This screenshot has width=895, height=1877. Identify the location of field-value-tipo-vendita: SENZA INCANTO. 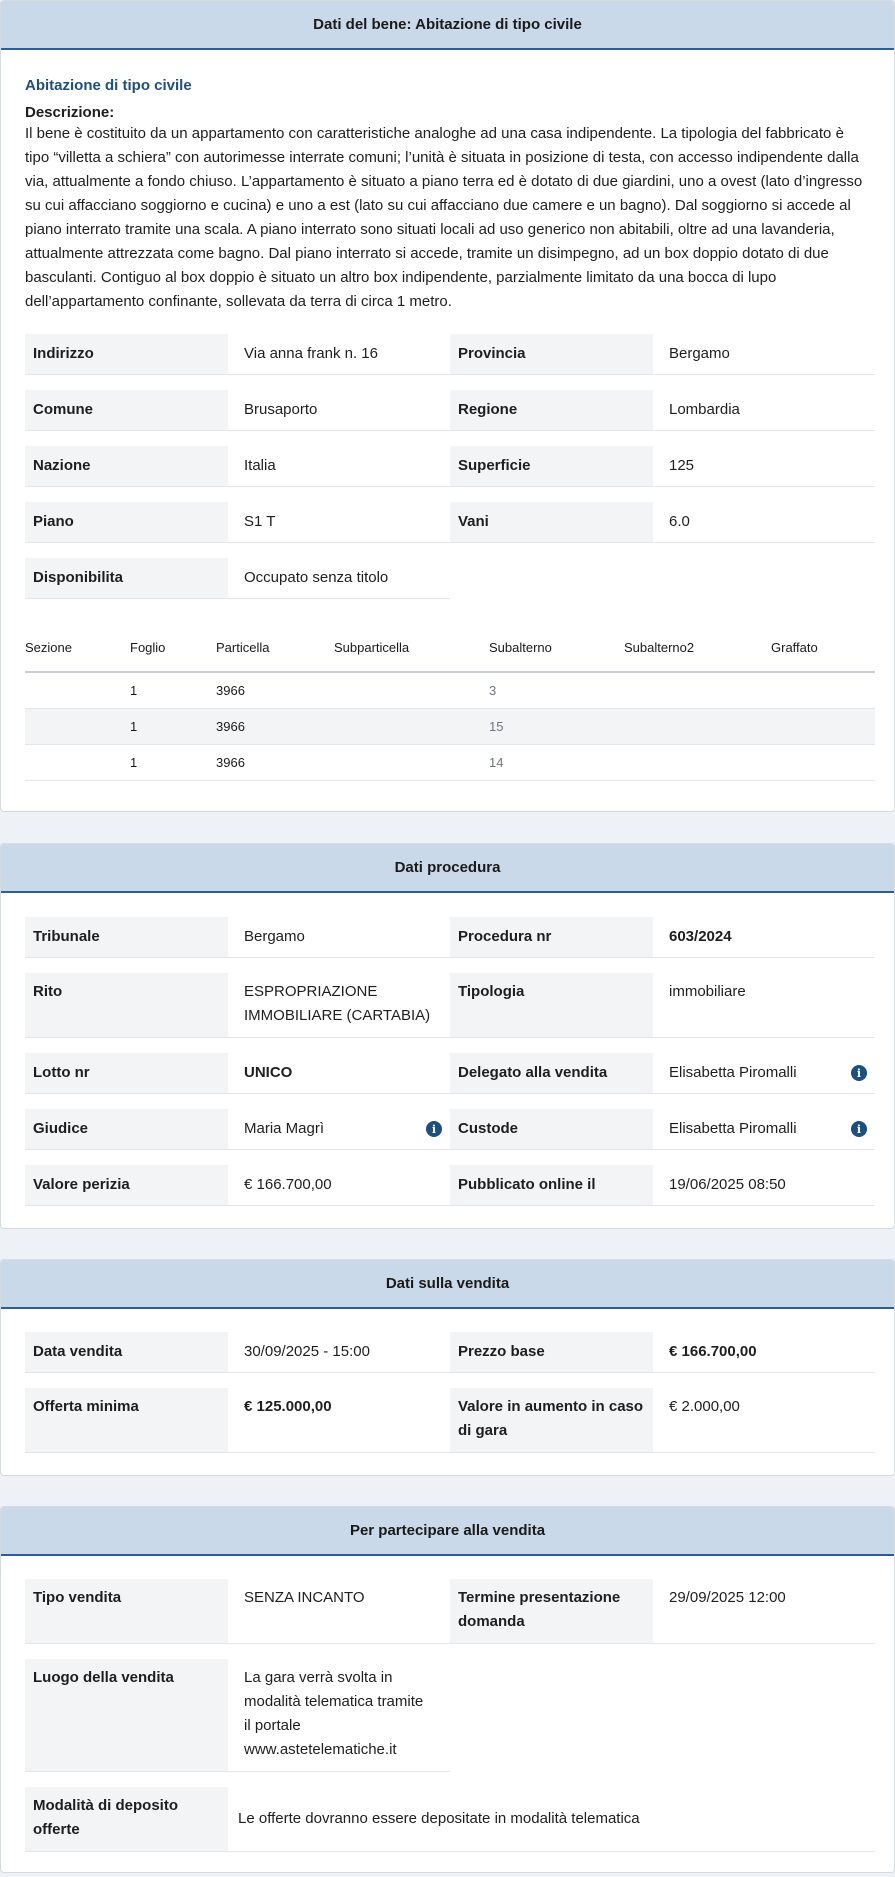
(304, 1597).